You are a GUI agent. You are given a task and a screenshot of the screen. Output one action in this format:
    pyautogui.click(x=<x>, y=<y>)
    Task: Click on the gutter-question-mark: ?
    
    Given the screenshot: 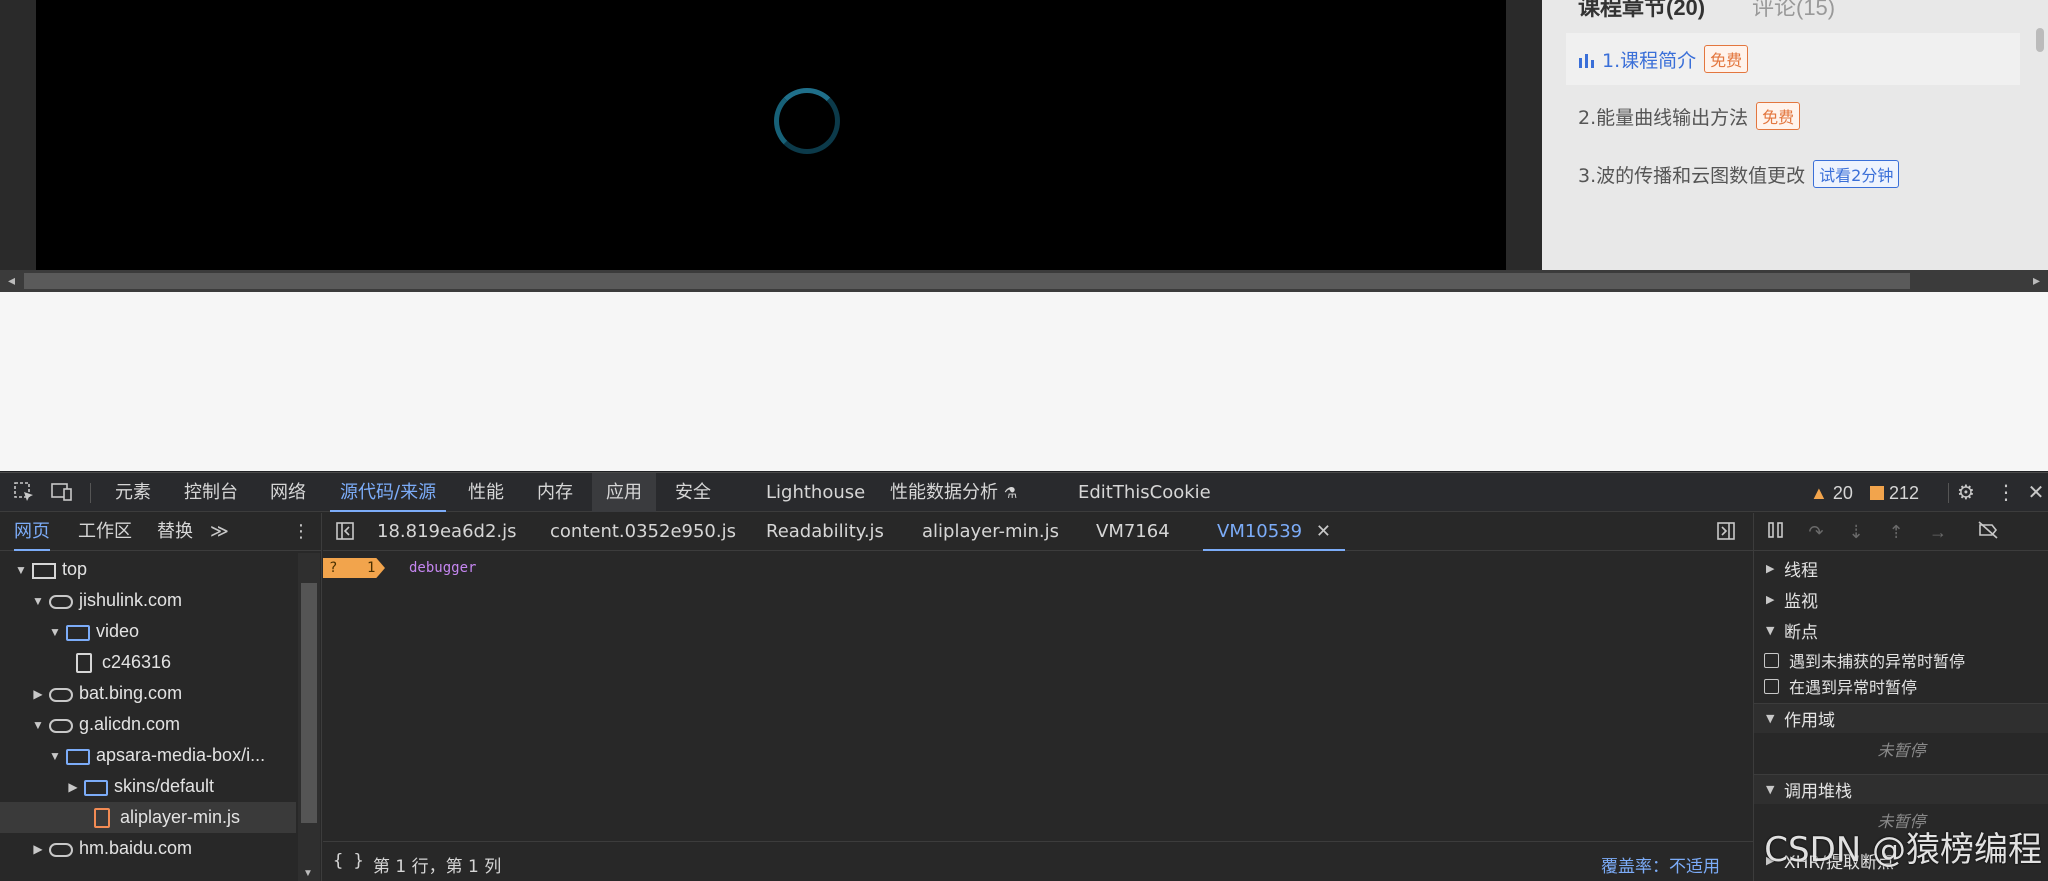 What is the action you would take?
    pyautogui.click(x=333, y=568)
    